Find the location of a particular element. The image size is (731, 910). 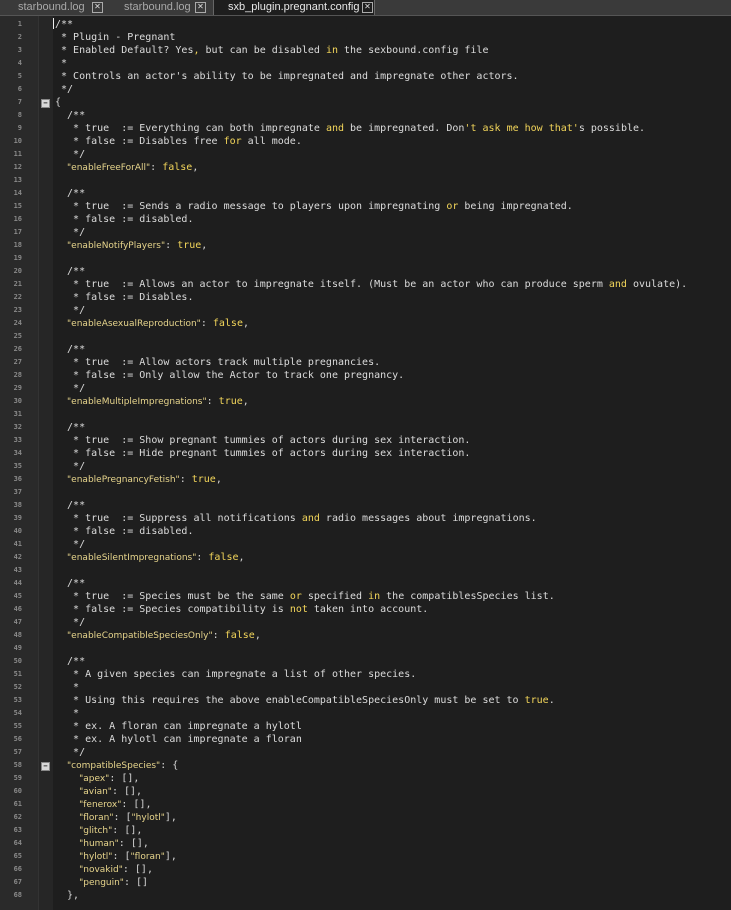

code-line: * false := disabled. is located at coordinates (124, 219).